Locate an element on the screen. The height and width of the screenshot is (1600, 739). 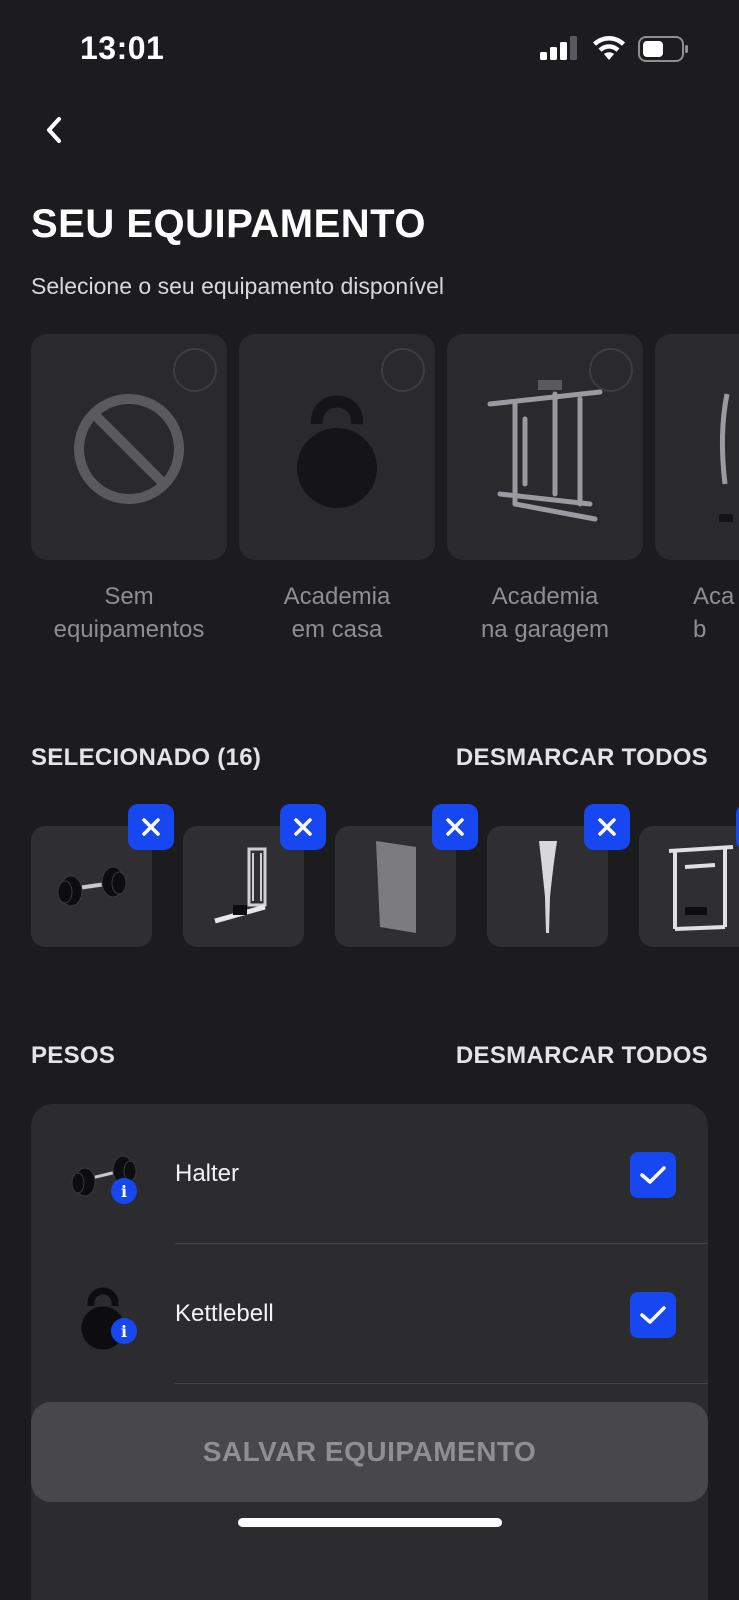
divider is located at coordinates (441, 1383).